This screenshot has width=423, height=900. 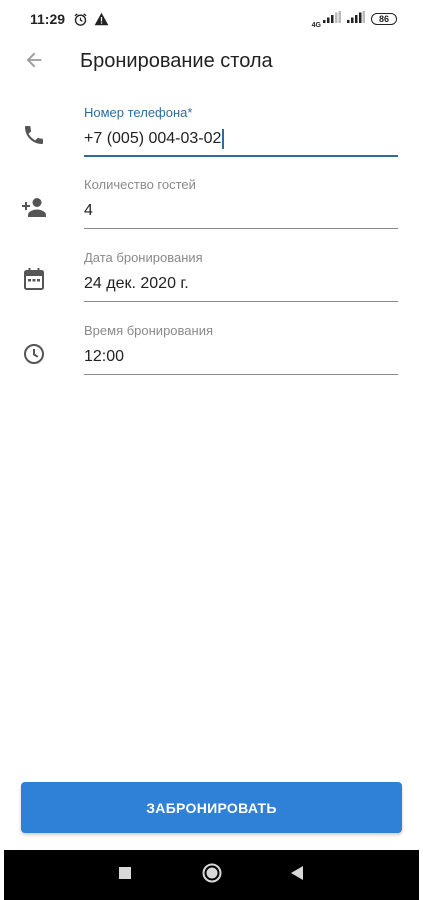 I want to click on clock-icon, so click(x=34, y=354).